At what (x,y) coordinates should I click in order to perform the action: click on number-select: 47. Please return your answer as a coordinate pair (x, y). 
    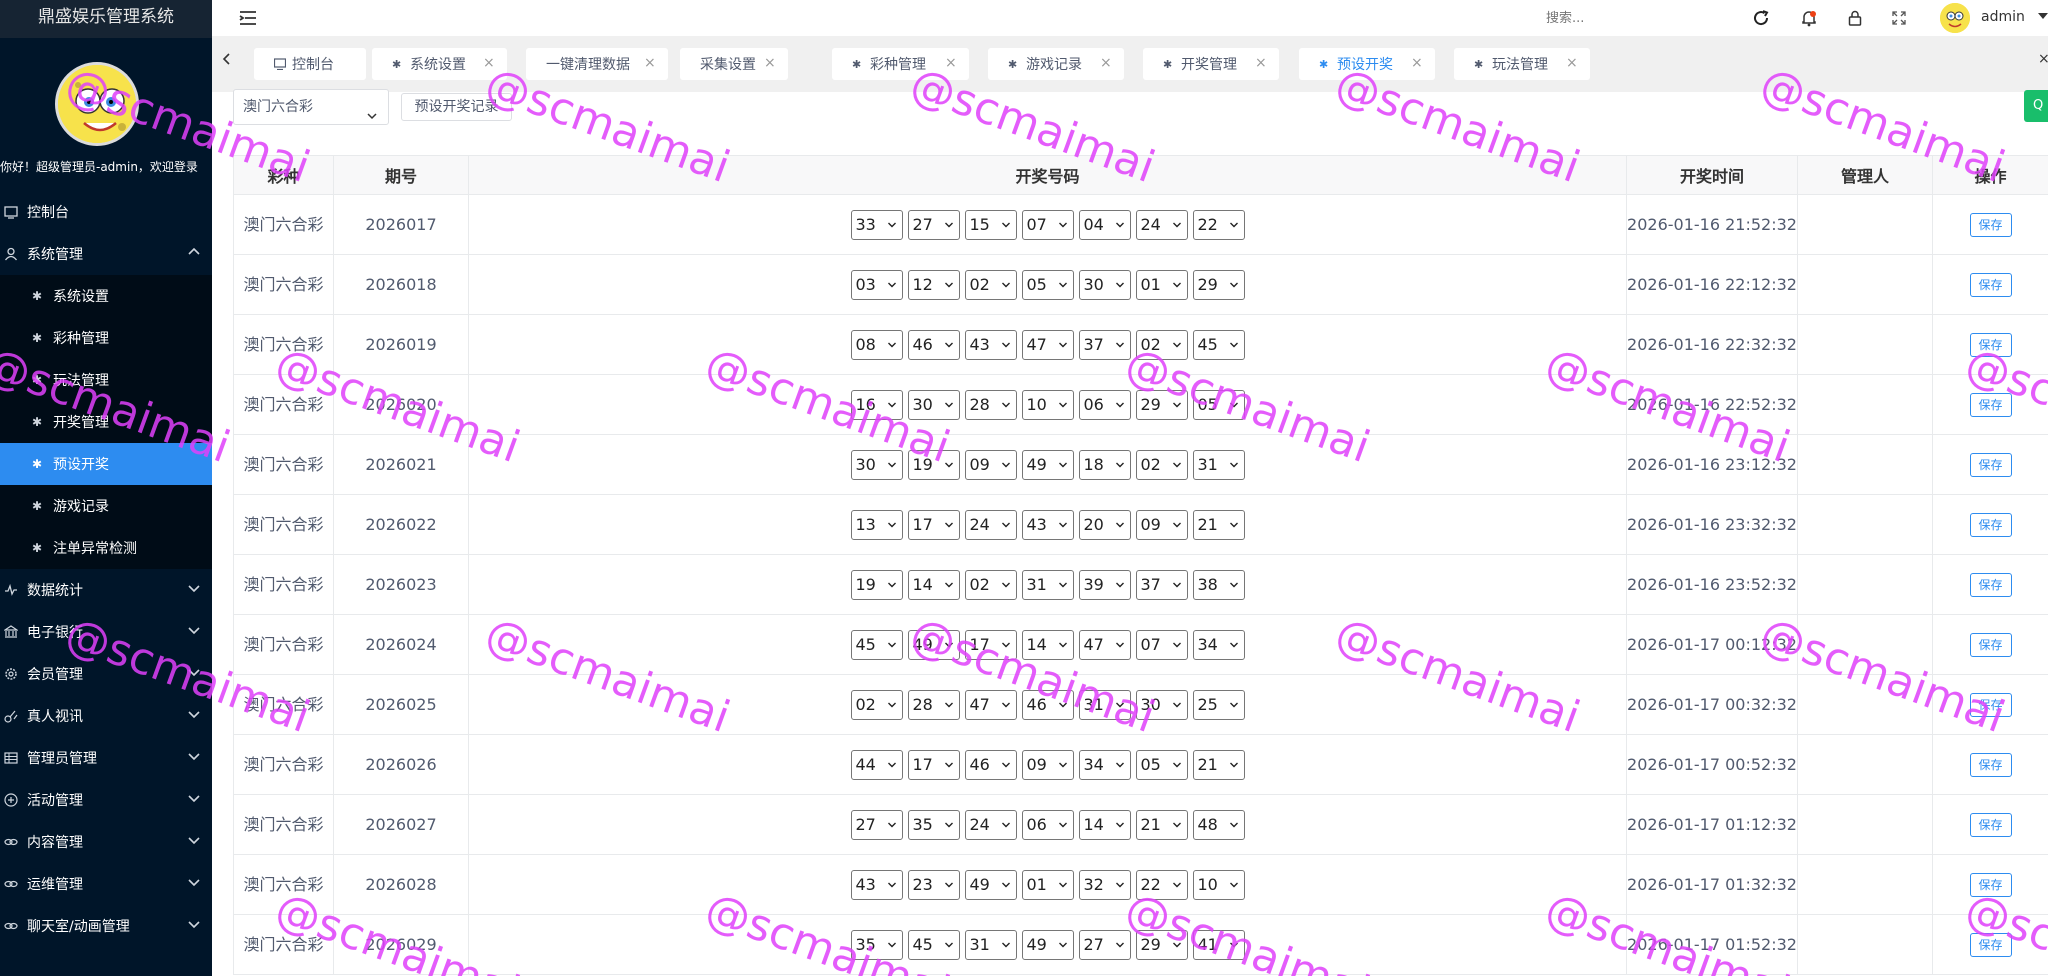
    Looking at the image, I should click on (990, 704).